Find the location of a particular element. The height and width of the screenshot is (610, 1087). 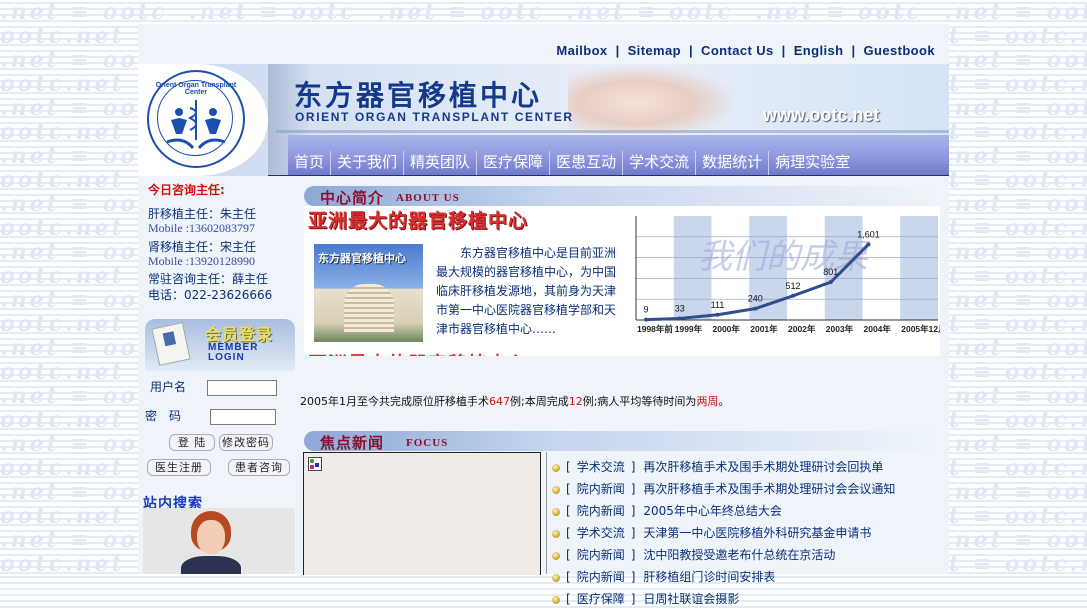

chart-tick-label: 1998年前 is located at coordinates (655, 329).